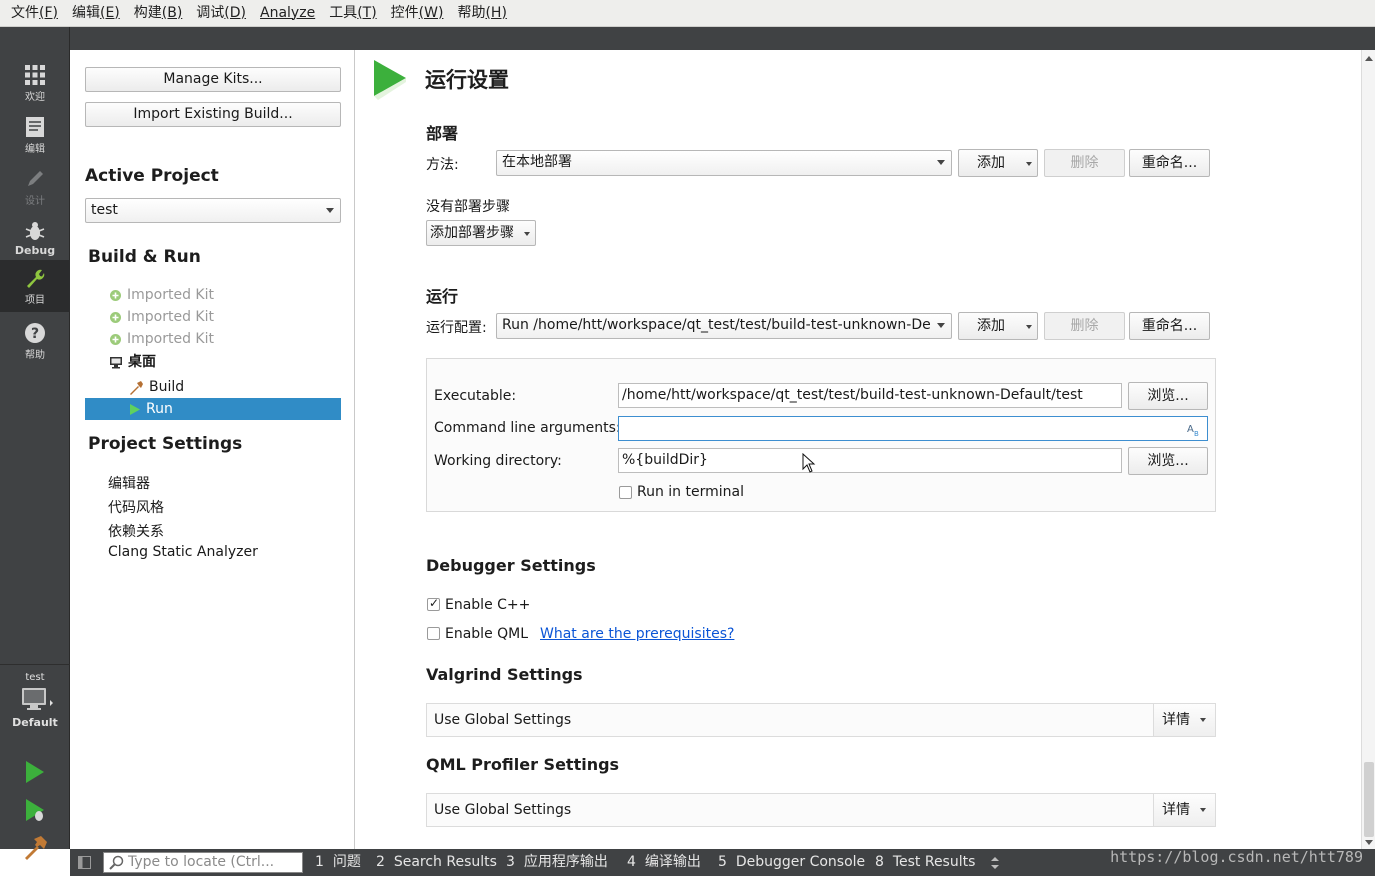  Describe the element at coordinates (433, 603) in the screenshot. I see `enable-cpp-checkbox` at that location.